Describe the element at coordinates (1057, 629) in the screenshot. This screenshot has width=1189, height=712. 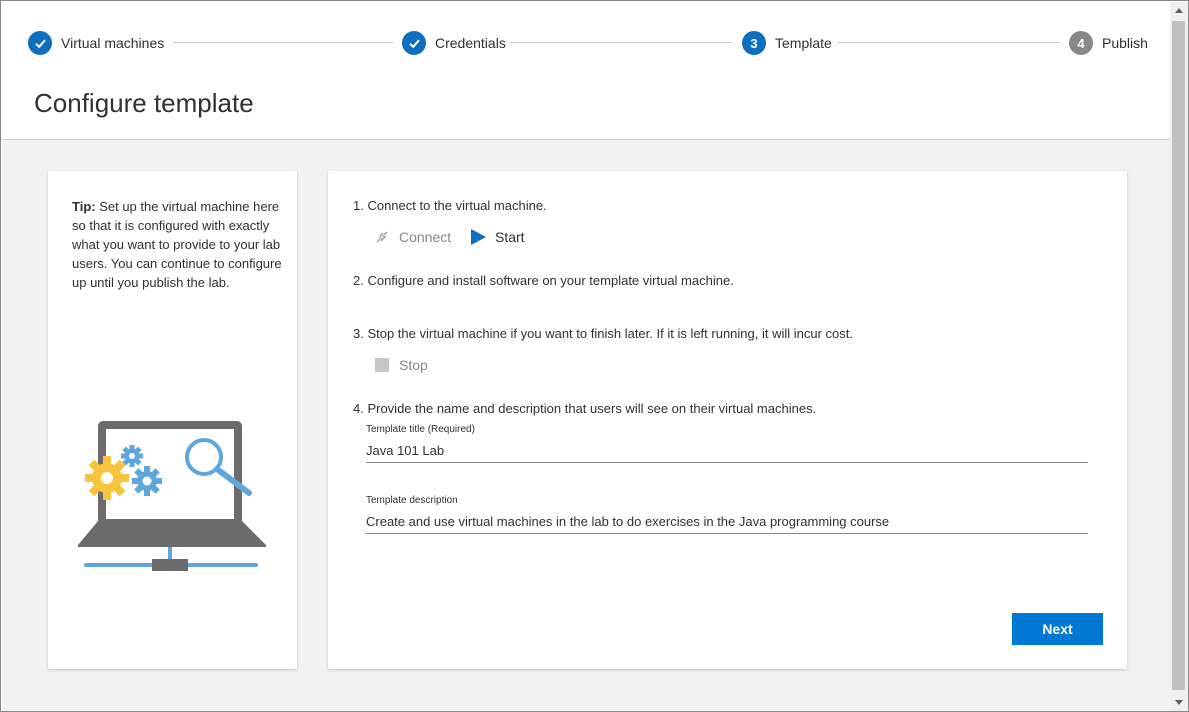
I see `next-button: Next` at that location.